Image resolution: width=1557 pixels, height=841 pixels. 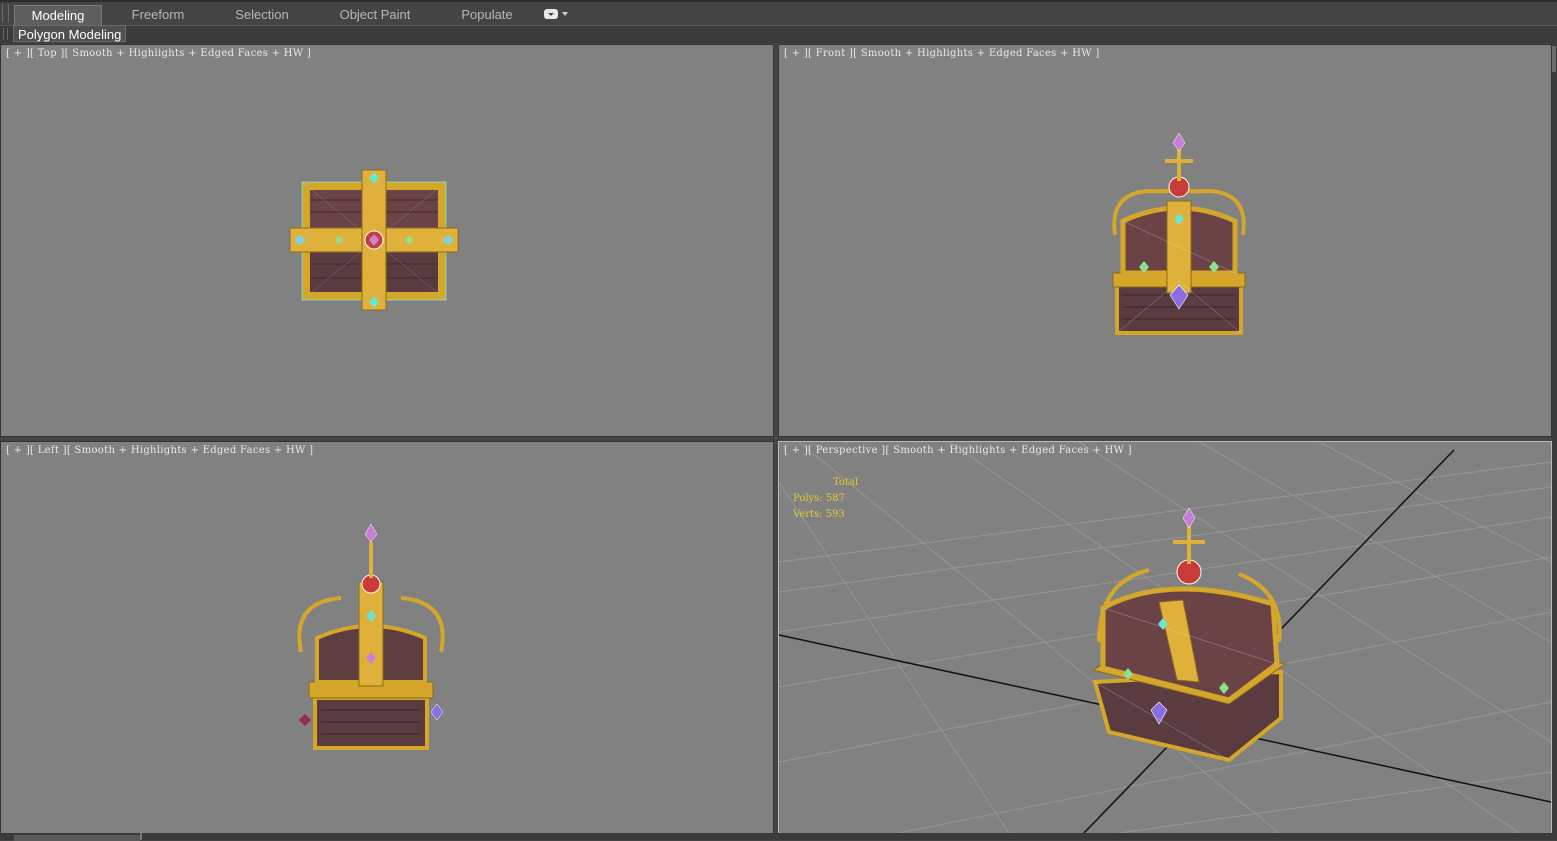 What do you see at coordinates (262, 15) in the screenshot?
I see `tab-selection: Selection` at bounding box center [262, 15].